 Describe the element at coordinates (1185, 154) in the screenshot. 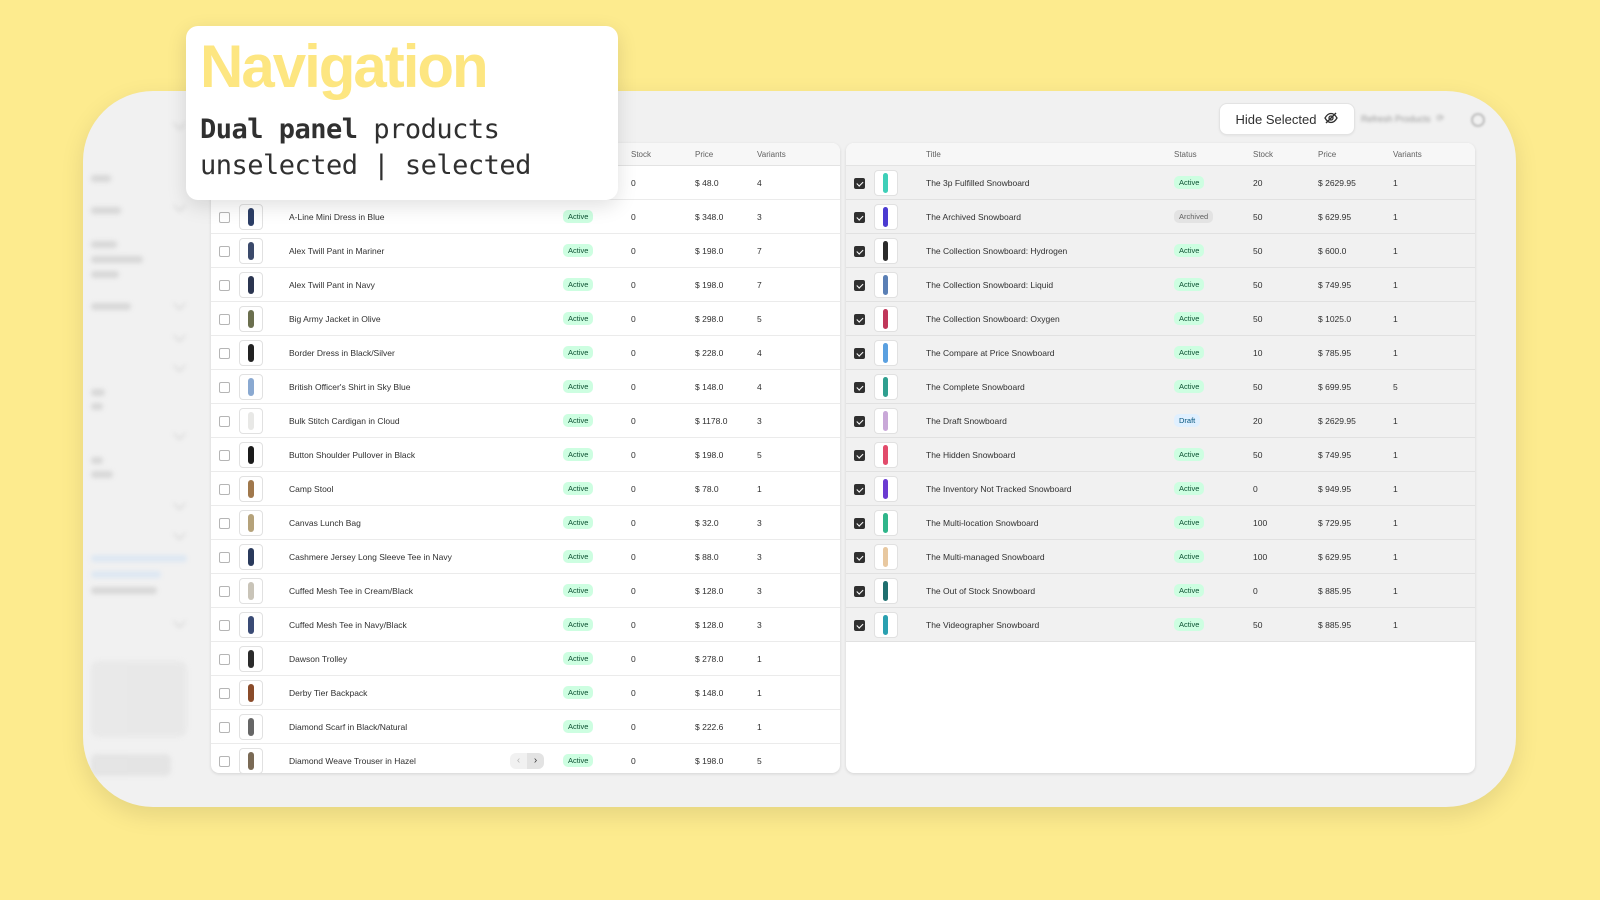

I see `column-status: Status` at that location.